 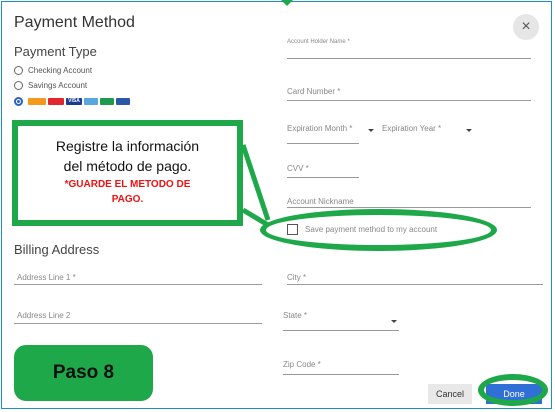 I want to click on connector-line-upper, so click(x=255, y=182).